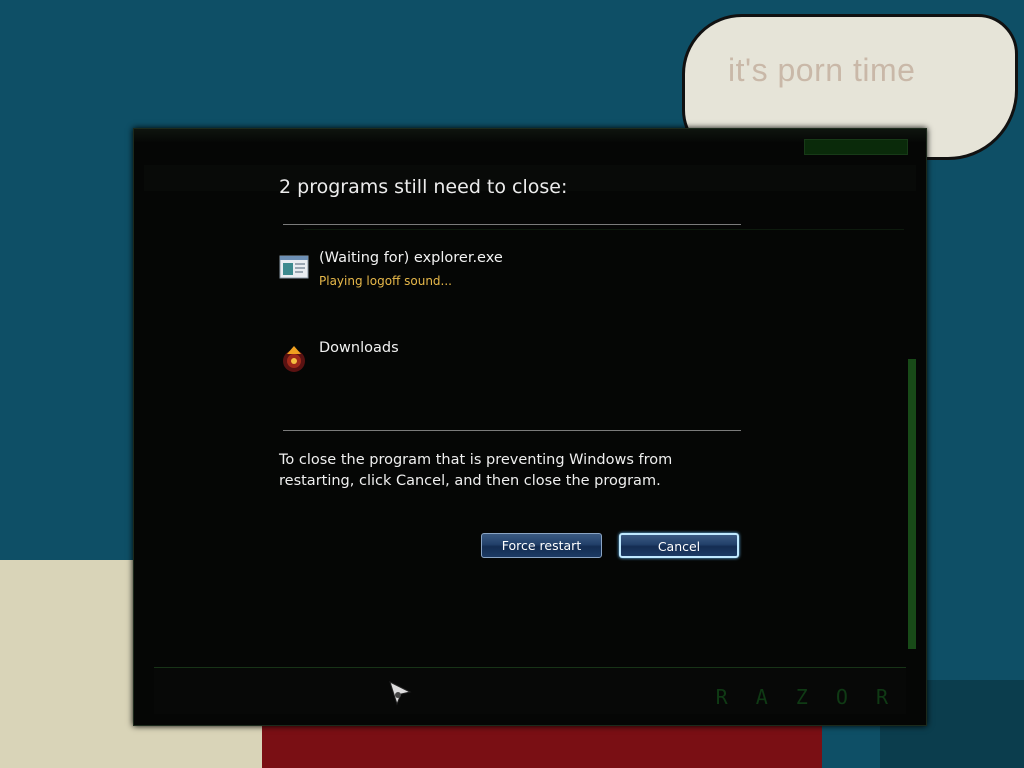 The height and width of the screenshot is (768, 1024). What do you see at coordinates (359, 348) in the screenshot?
I see `program-name: Downloads` at bounding box center [359, 348].